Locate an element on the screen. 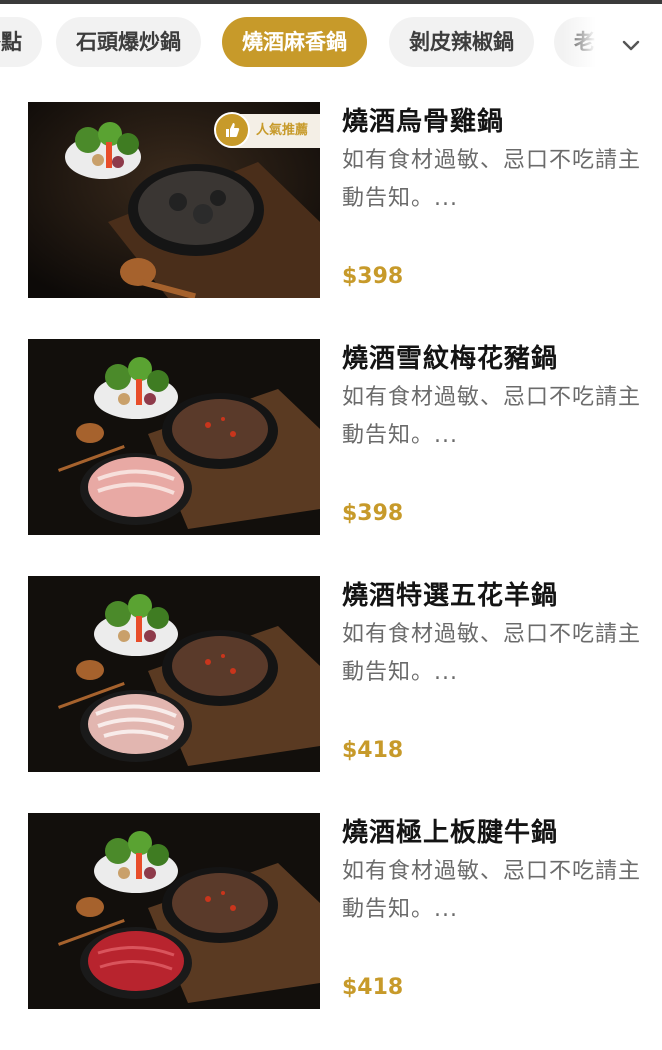 The image size is (662, 1050). dish-name: 燒酒特選五花羊鍋 is located at coordinates (492, 596).